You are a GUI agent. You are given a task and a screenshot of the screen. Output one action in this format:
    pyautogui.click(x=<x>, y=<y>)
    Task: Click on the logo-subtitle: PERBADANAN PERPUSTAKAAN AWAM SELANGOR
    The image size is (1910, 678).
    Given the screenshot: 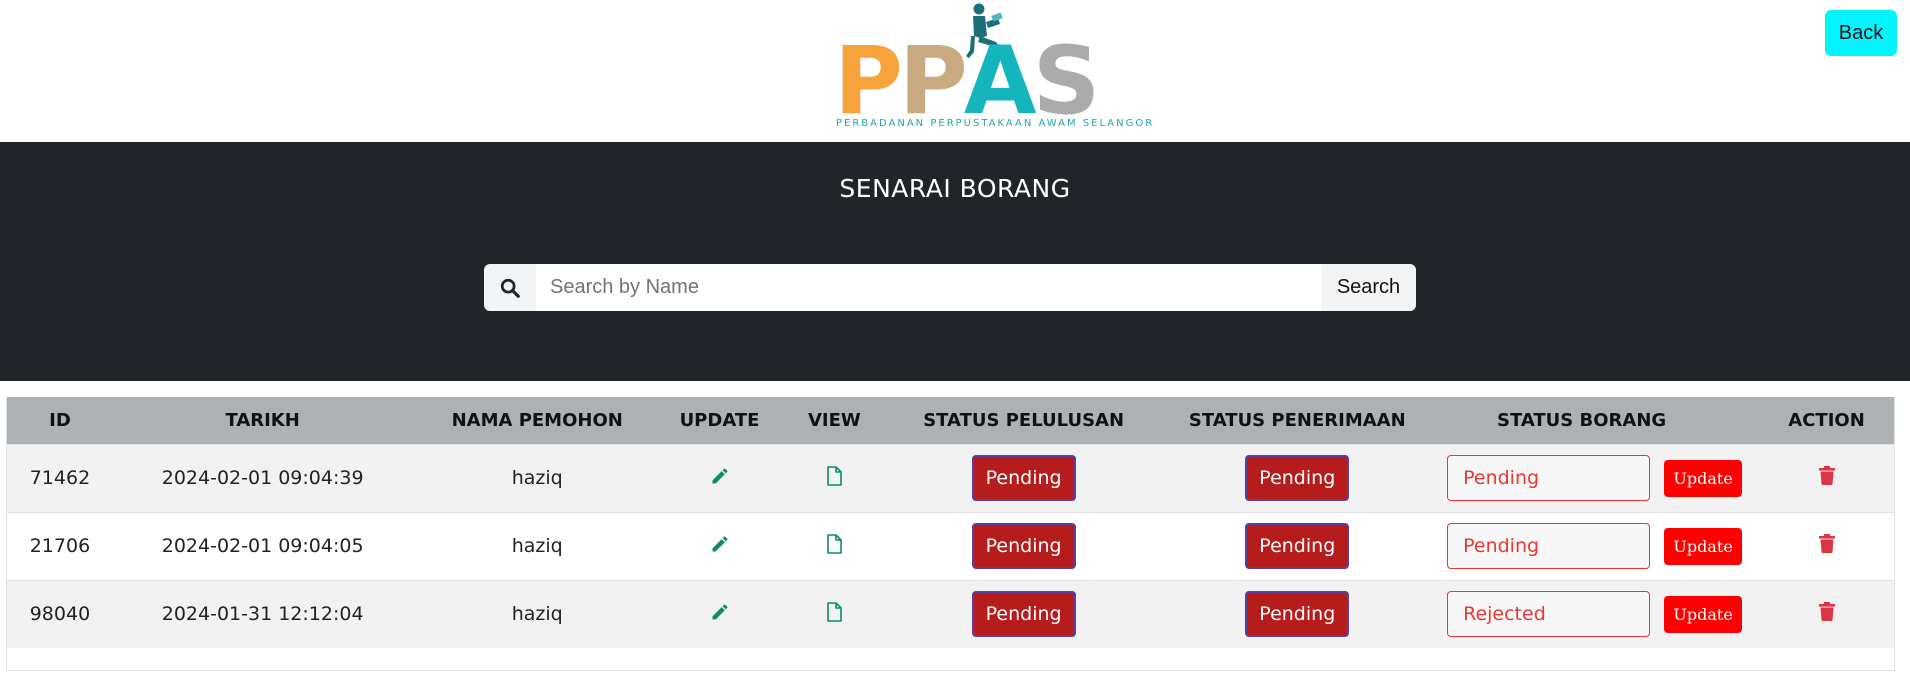 What is the action you would take?
    pyautogui.click(x=995, y=123)
    